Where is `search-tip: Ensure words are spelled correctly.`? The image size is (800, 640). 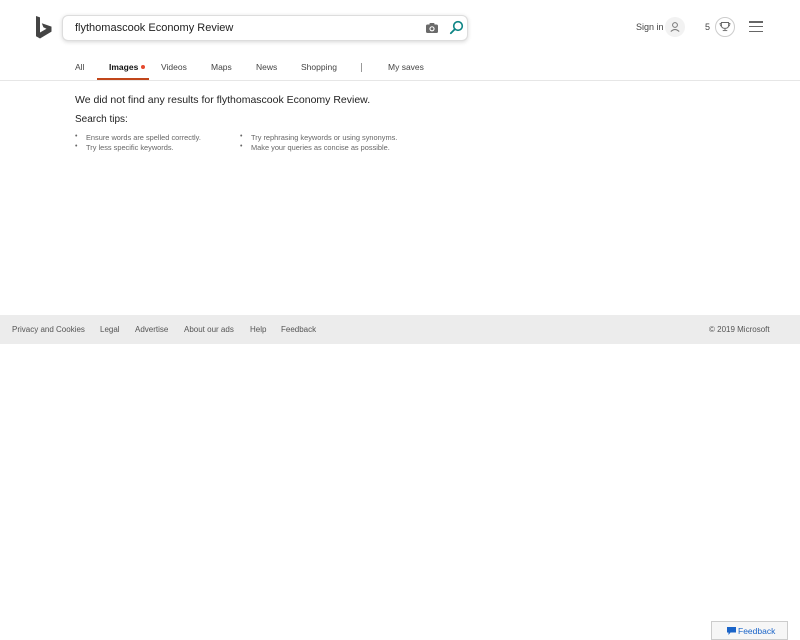
search-tip: Ensure words are spelled correctly. is located at coordinates (138, 138).